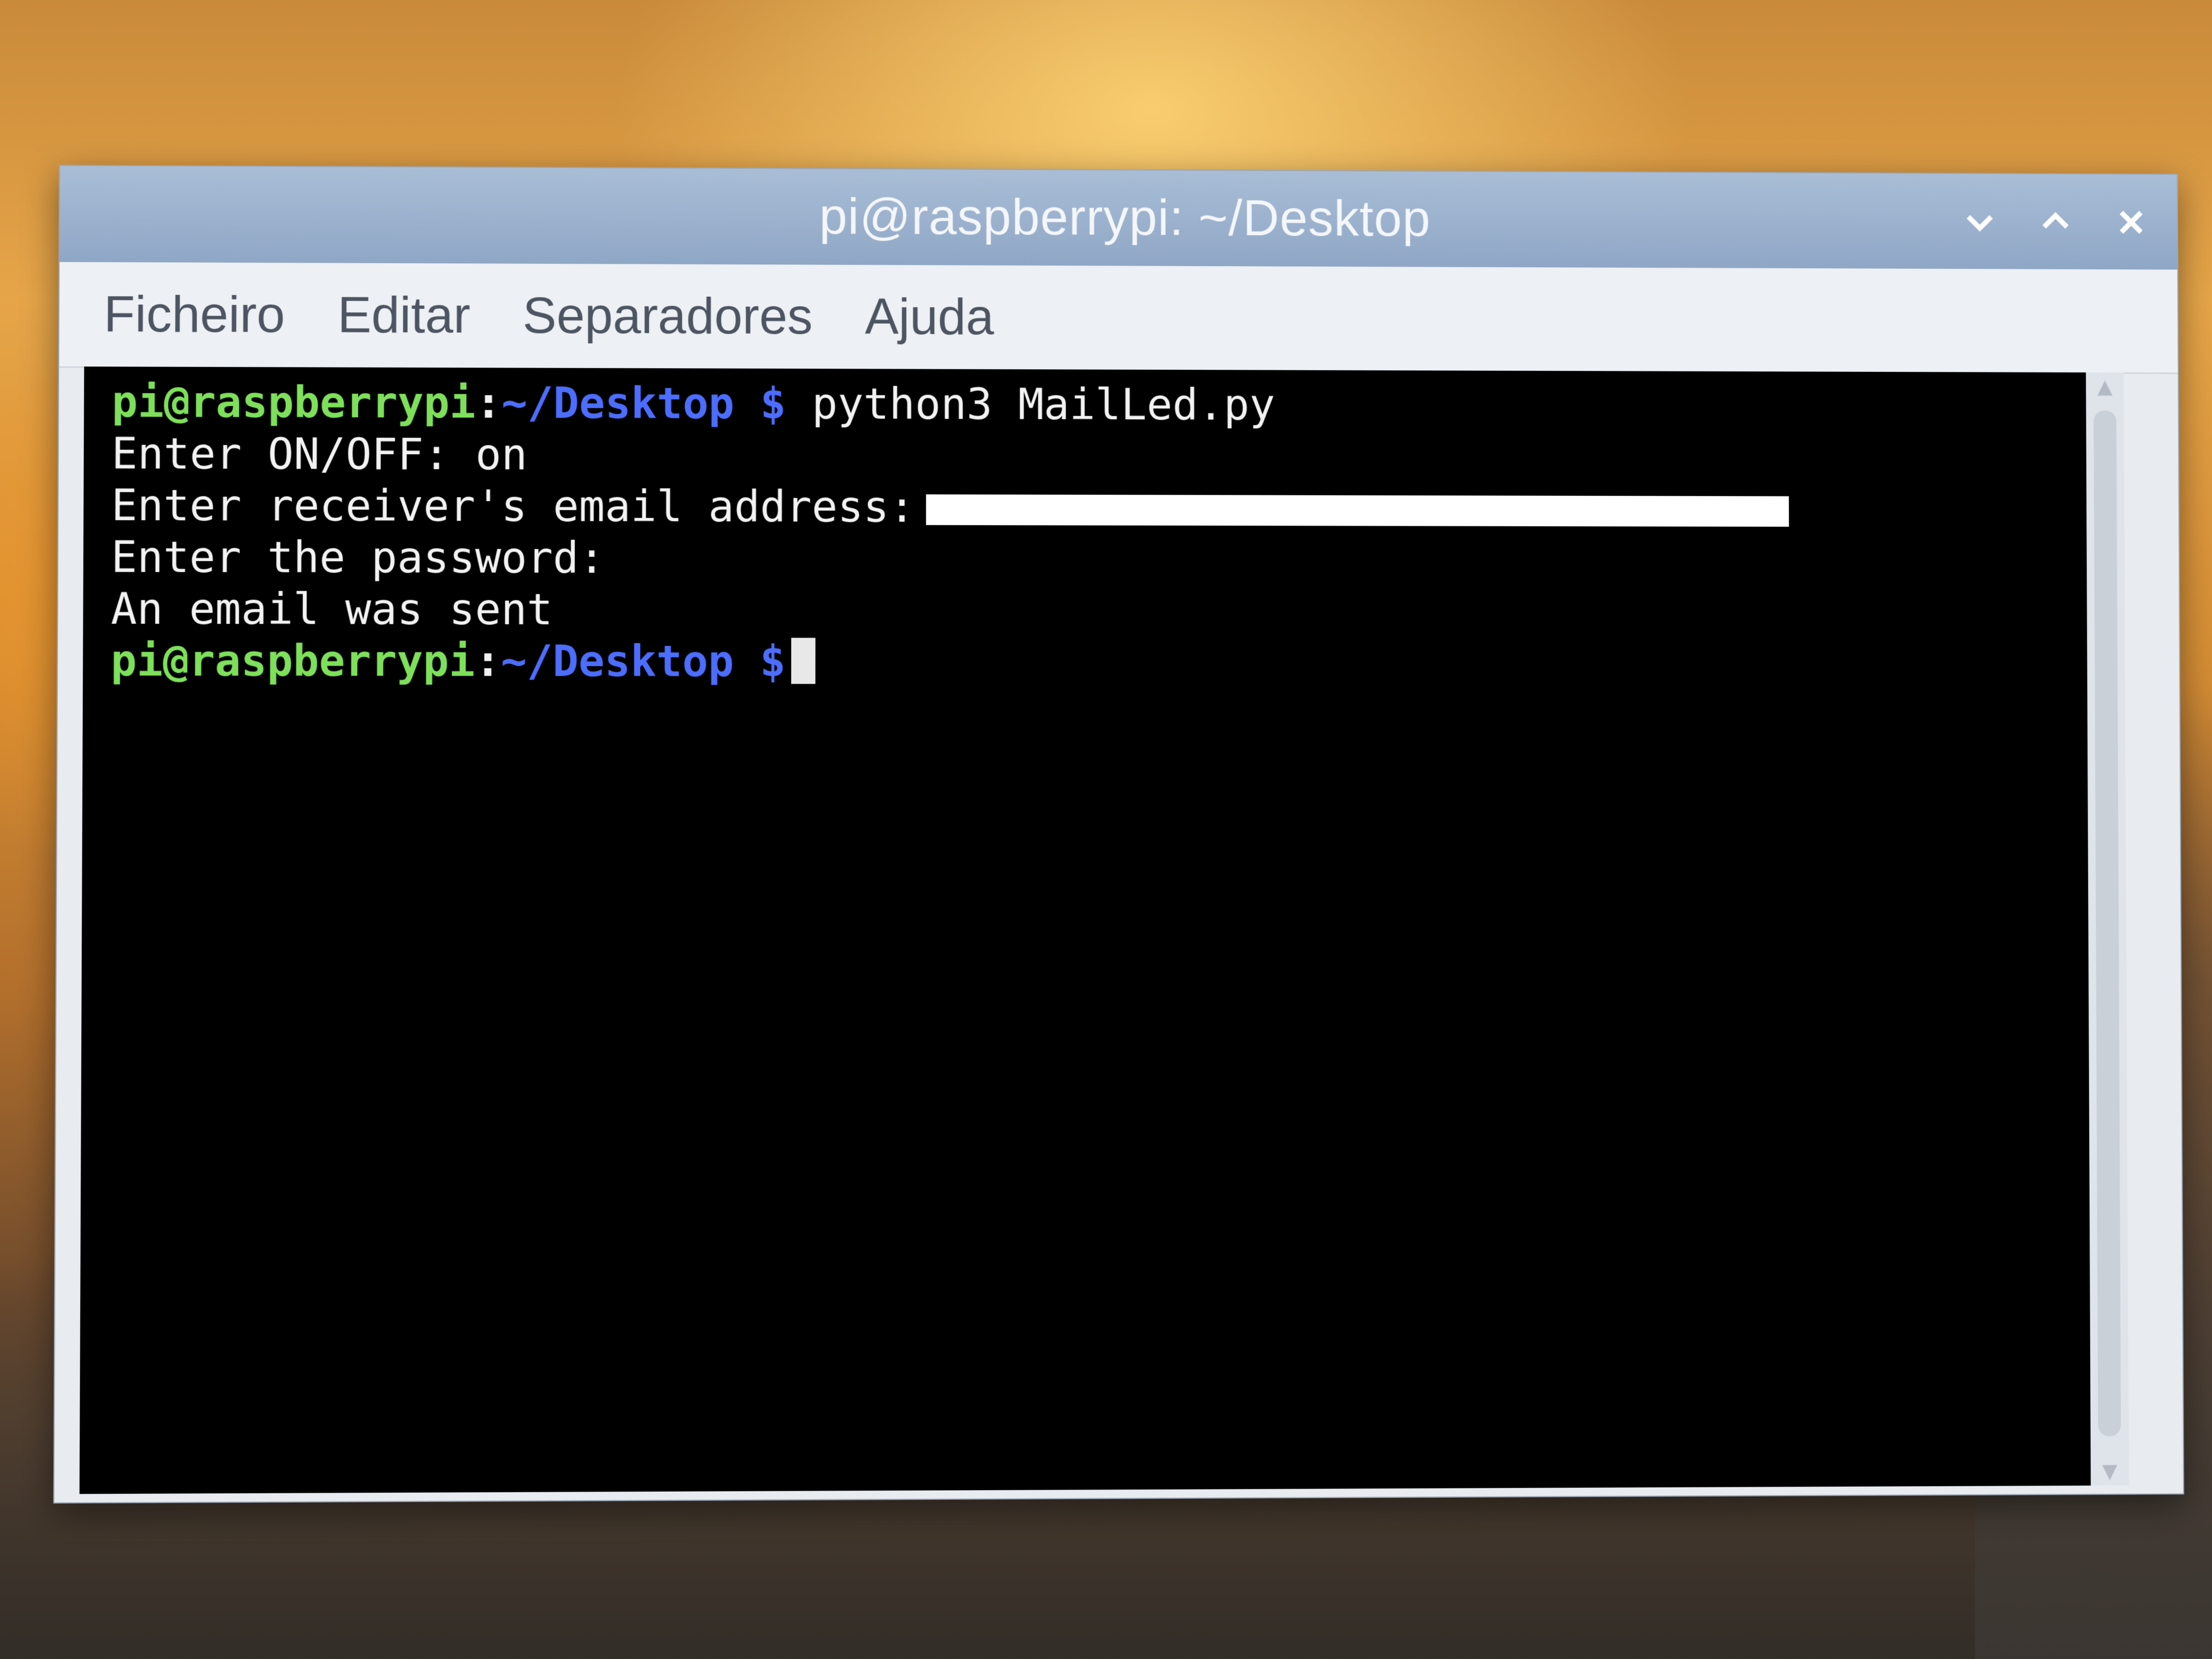 The width and height of the screenshot is (2212, 1659). What do you see at coordinates (331, 610) in the screenshot?
I see `terminal-line-output: An email was sent` at bounding box center [331, 610].